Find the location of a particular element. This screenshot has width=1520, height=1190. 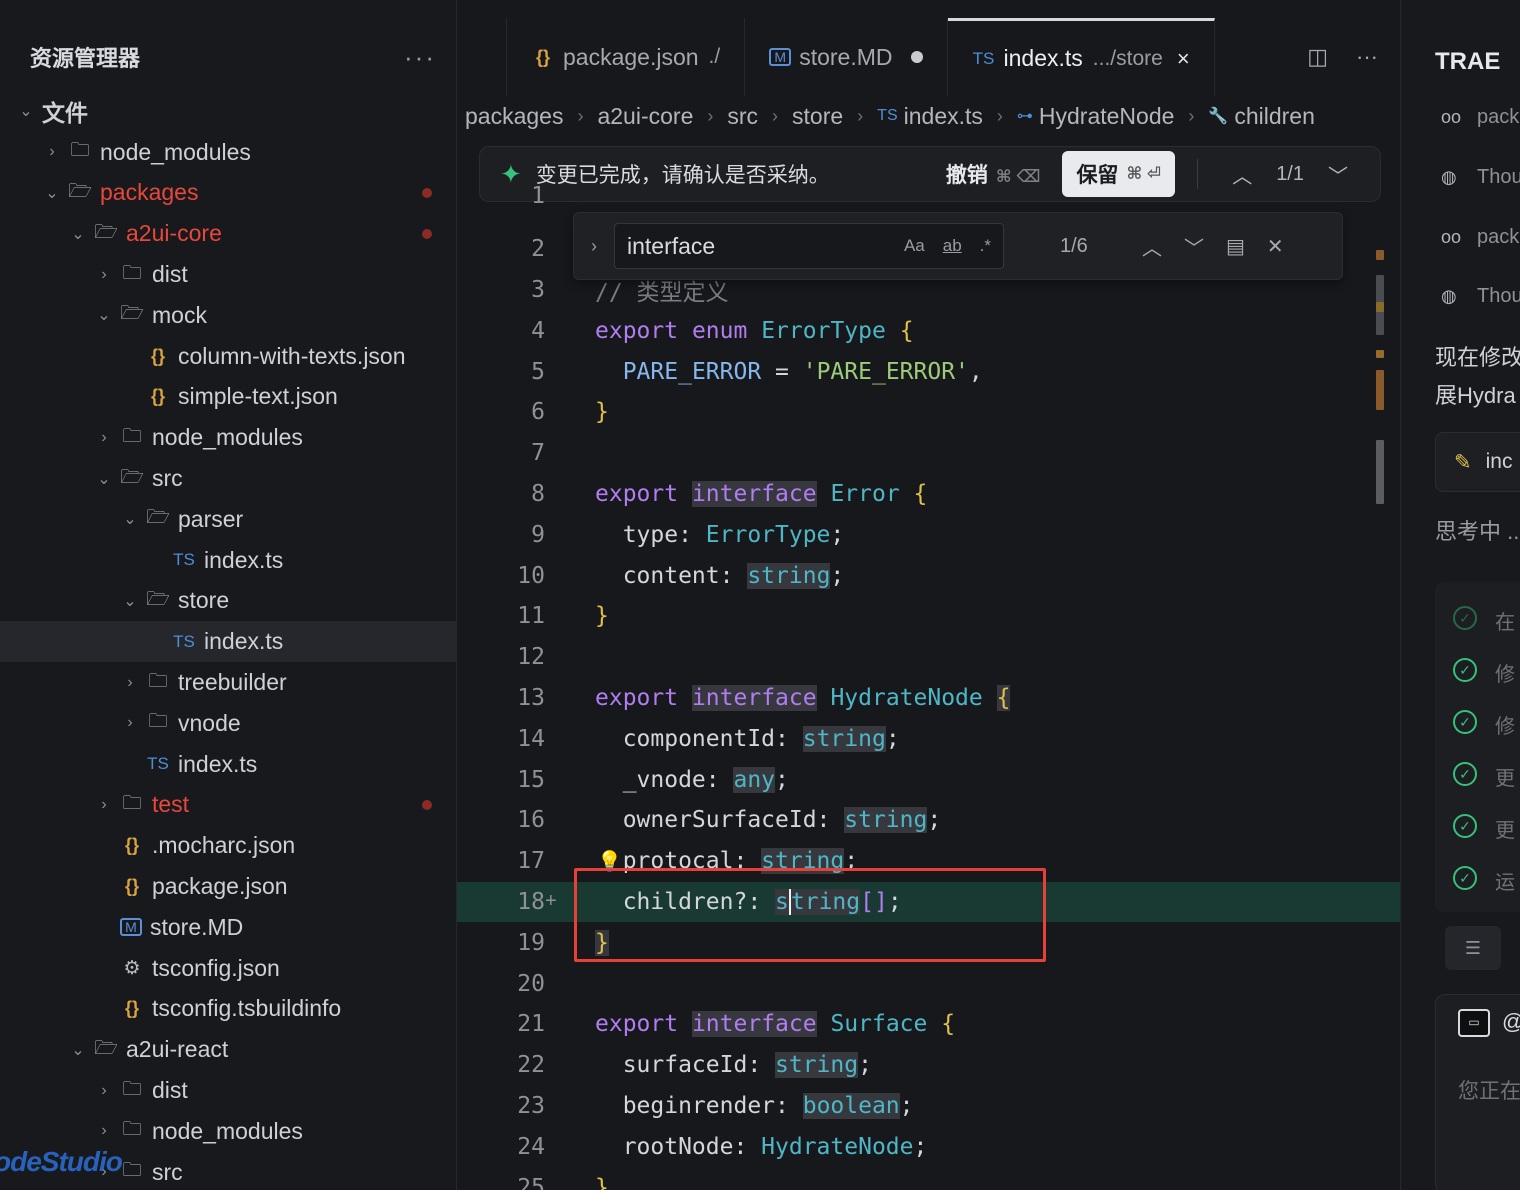

code-line: 5 PARE_ERROR = 'PARE_ERROR', is located at coordinates (929, 371).